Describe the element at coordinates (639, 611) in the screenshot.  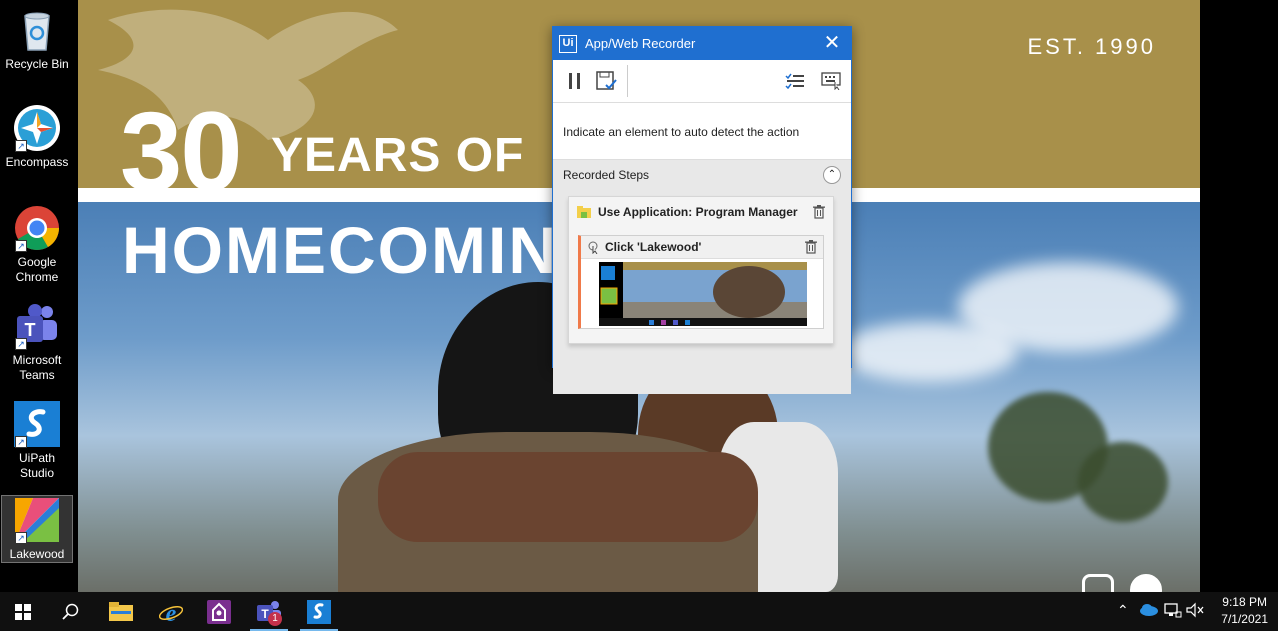
I see `taskbar: e T 1 ⌃ 9:18 PM 7/1/2021` at that location.